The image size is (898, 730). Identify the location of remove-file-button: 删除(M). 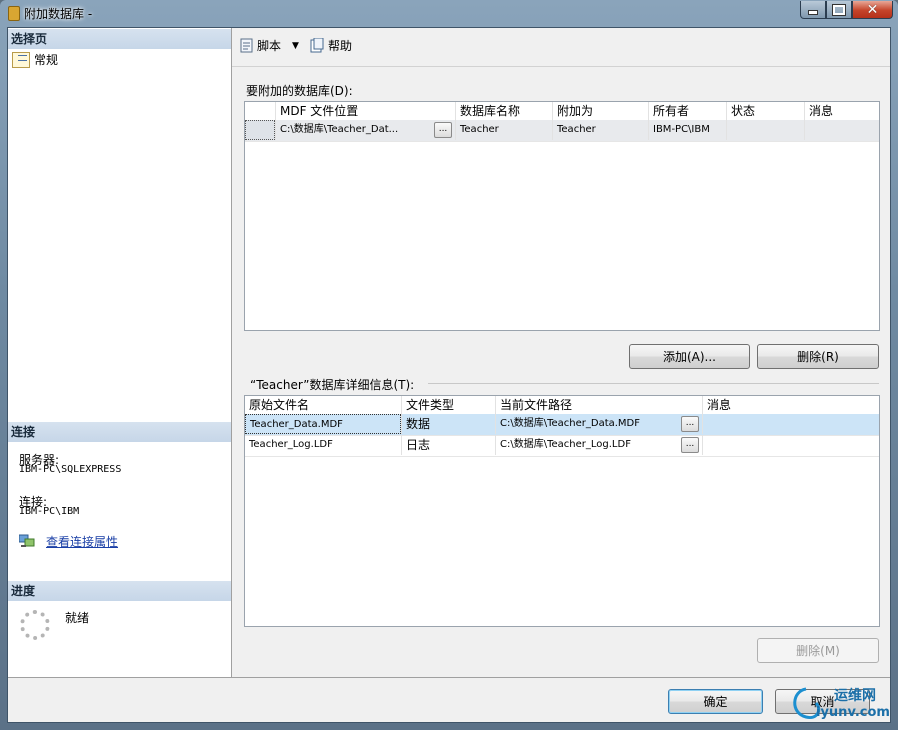
(818, 650).